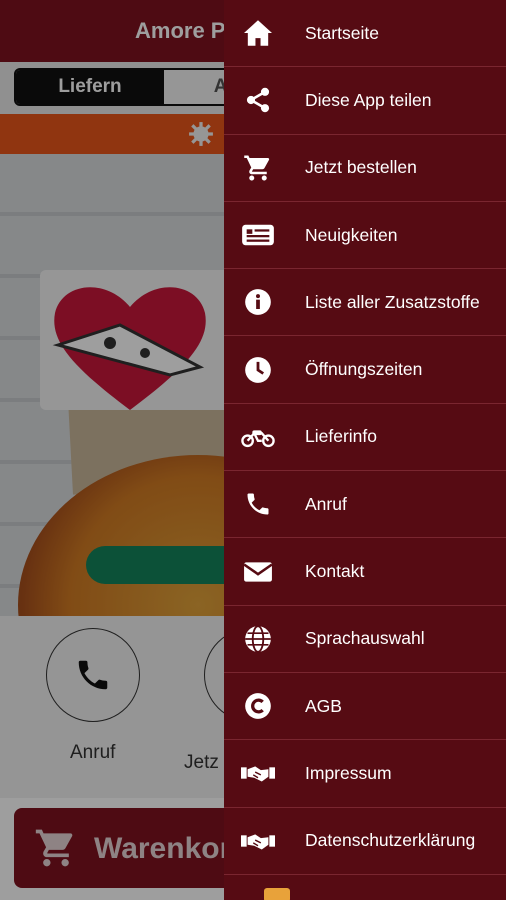  Describe the element at coordinates (326, 503) in the screenshot. I see `menu-item-label: Anruf` at that location.